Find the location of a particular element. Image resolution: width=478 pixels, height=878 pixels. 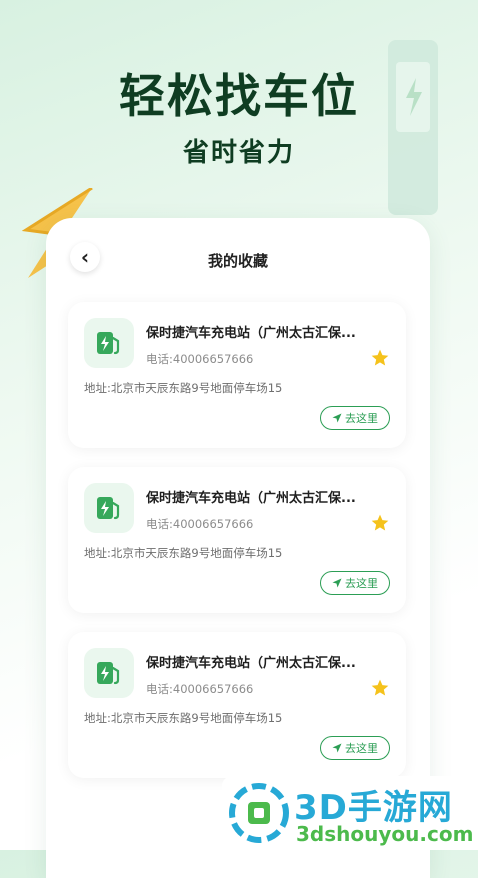

watermark-domain: 3dshouyou.com is located at coordinates (385, 834).